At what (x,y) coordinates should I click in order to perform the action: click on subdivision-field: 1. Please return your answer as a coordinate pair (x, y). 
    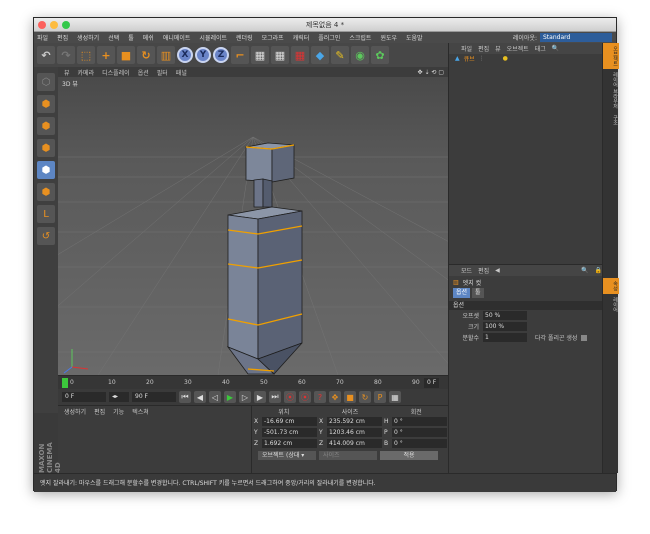
    Looking at the image, I should click on (505, 337).